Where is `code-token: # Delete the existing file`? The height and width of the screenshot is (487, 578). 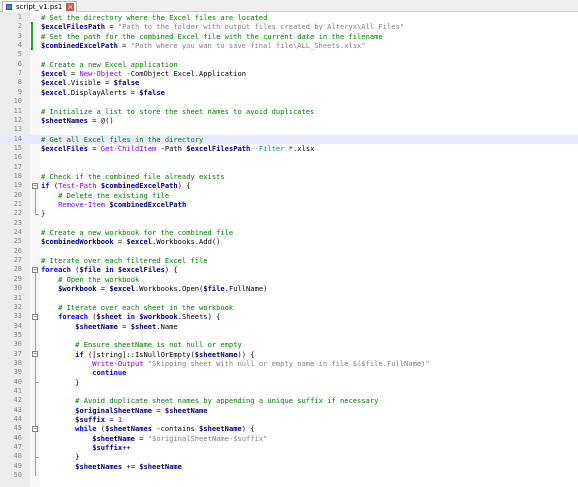 code-token: # Delete the existing file is located at coordinates (114, 195).